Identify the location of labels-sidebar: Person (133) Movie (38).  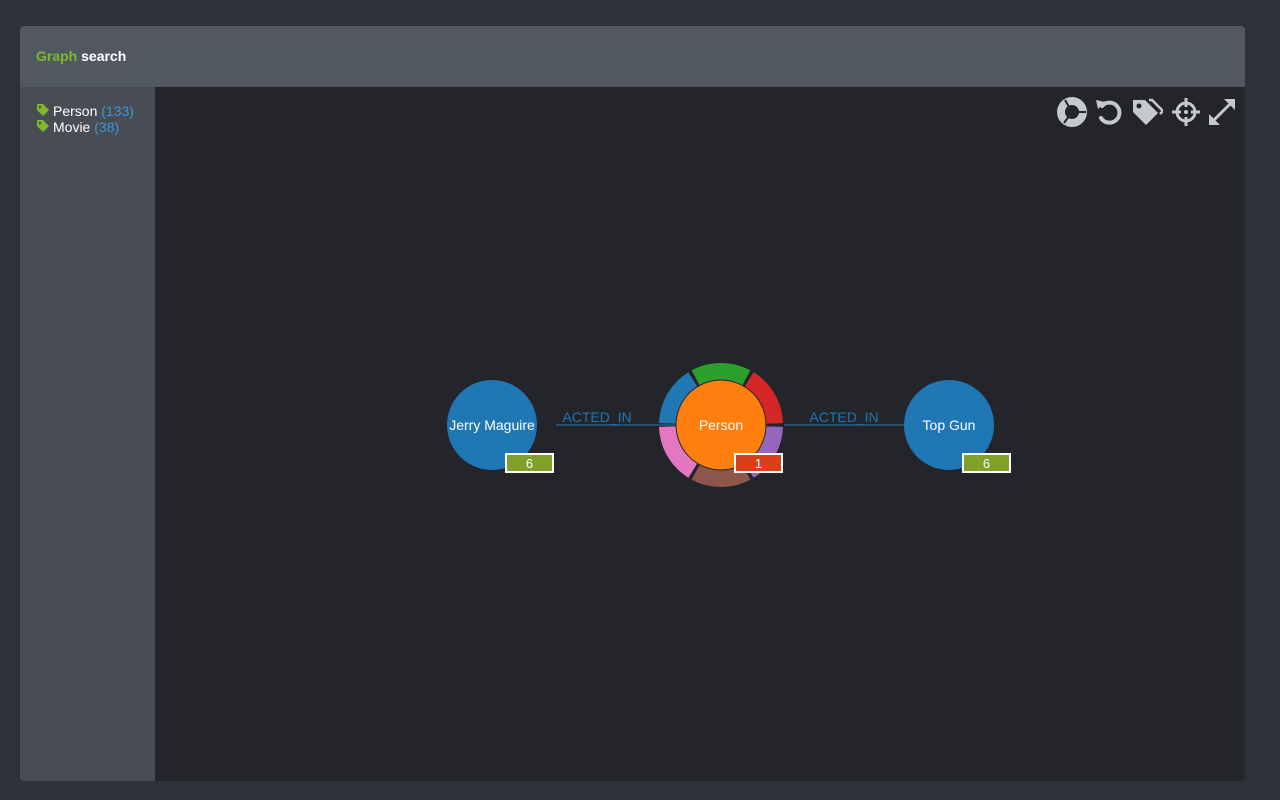
(87, 434).